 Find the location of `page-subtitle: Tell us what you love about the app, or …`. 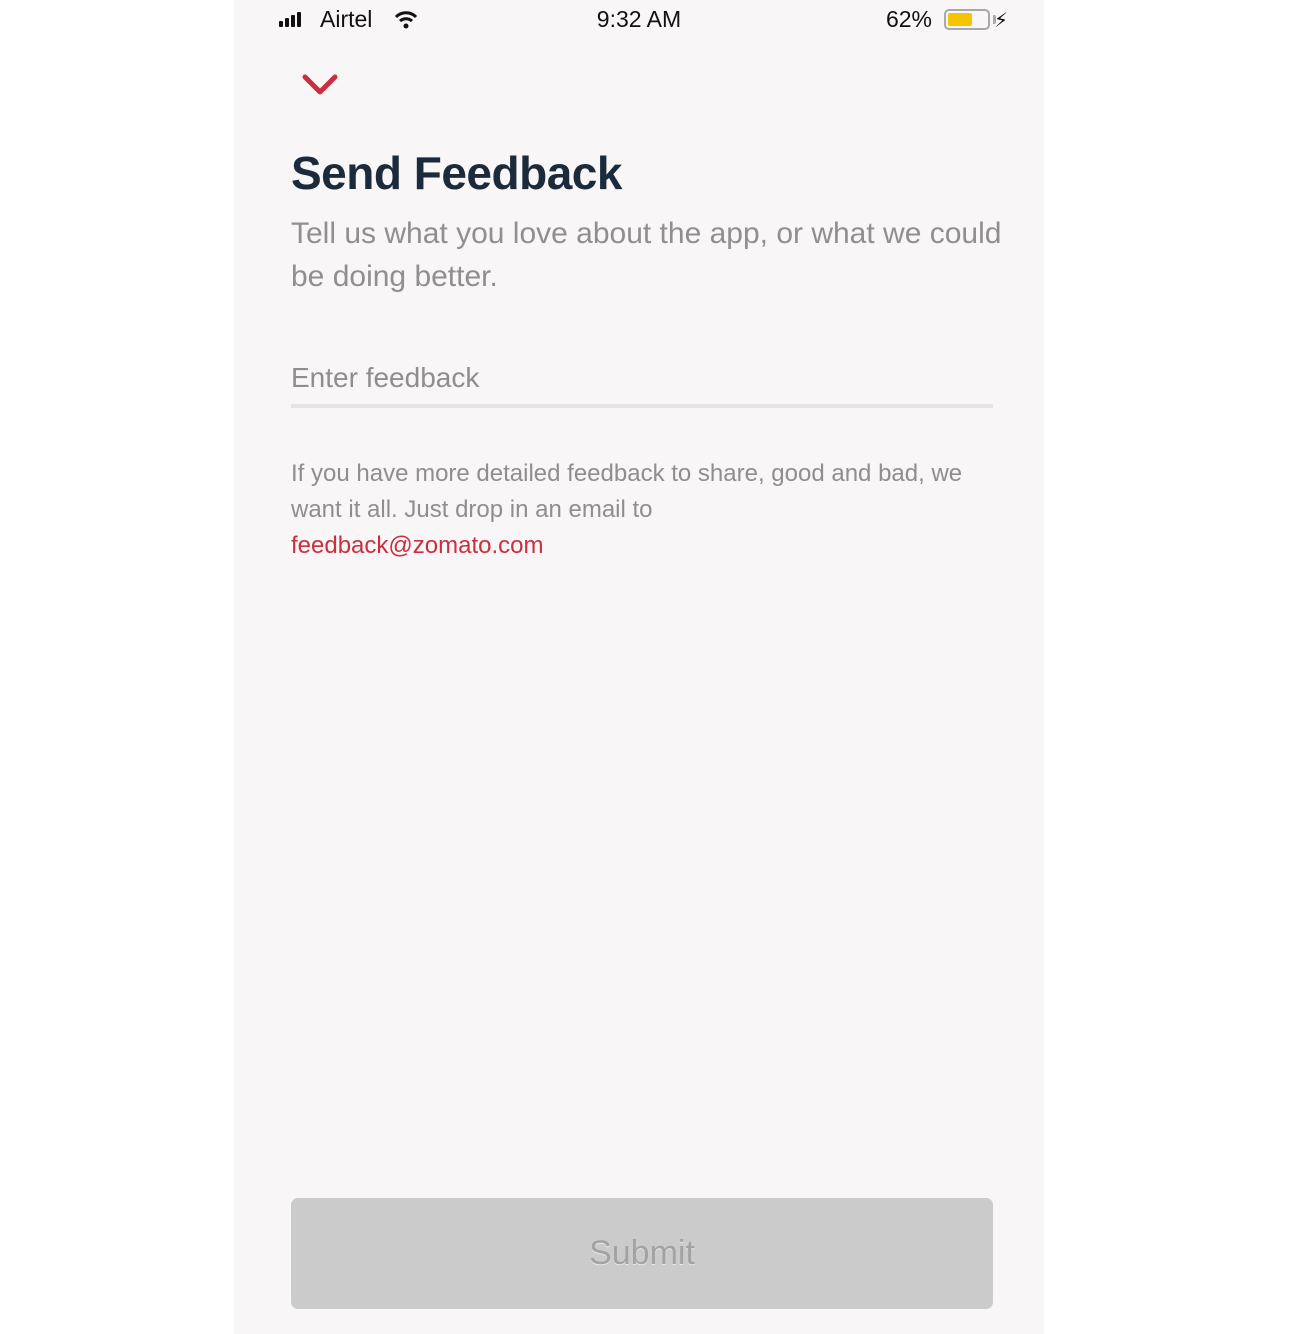

page-subtitle: Tell us what you love about the app, or … is located at coordinates (646, 255).